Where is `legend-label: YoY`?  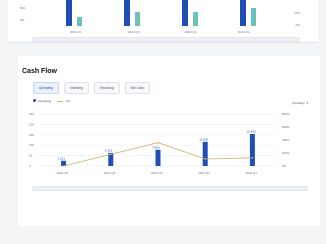 legend-label: YoY is located at coordinates (68, 101).